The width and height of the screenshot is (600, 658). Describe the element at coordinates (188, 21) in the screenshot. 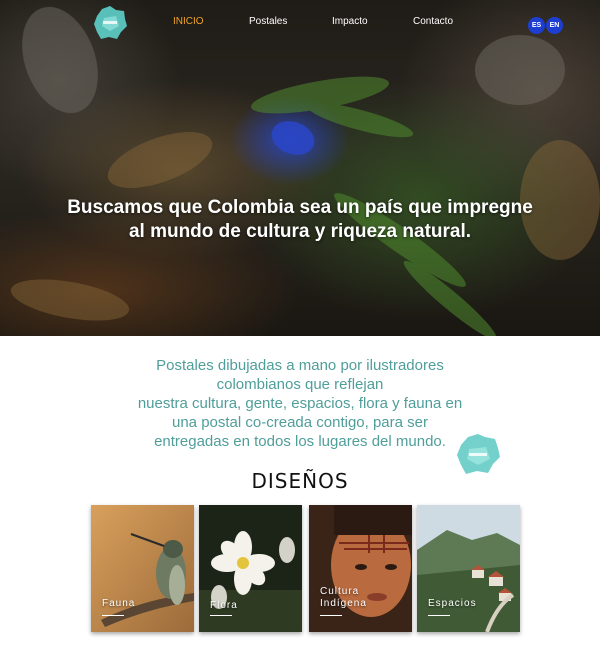

I see `nav-item-inicio: INICIO` at that location.